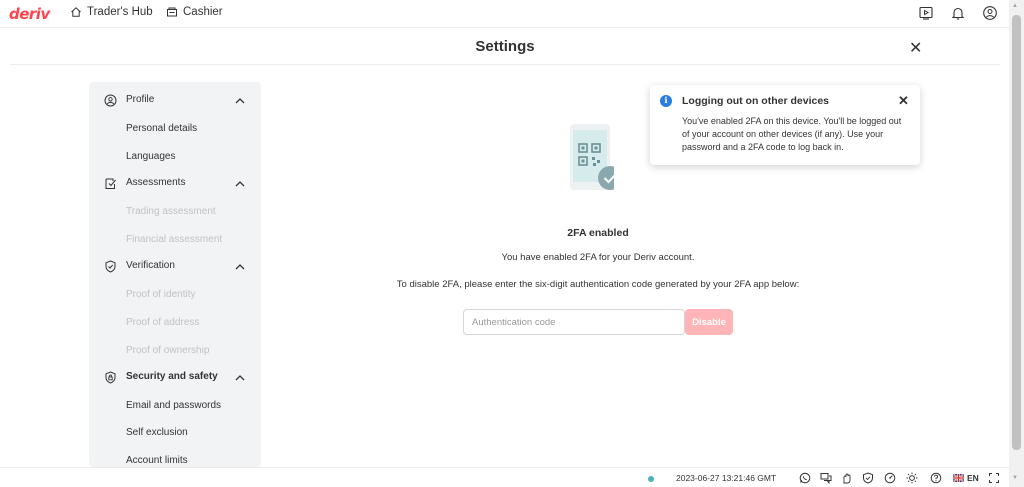 The image size is (1024, 487). What do you see at coordinates (903, 101) in the screenshot?
I see `close-toast-icon: ✕` at bounding box center [903, 101].